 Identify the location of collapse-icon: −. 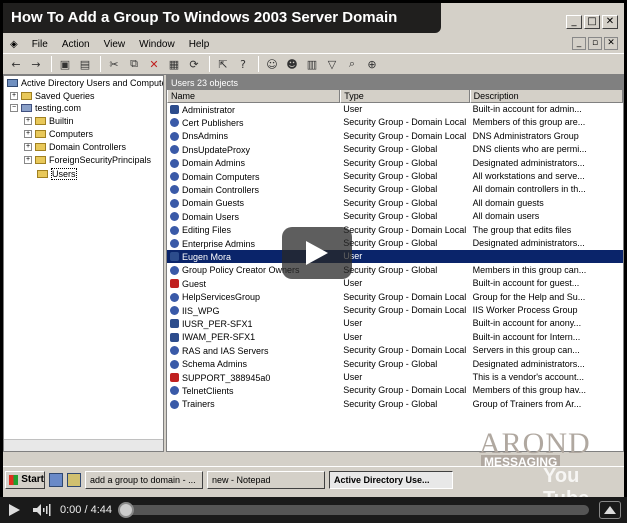
(14, 108).